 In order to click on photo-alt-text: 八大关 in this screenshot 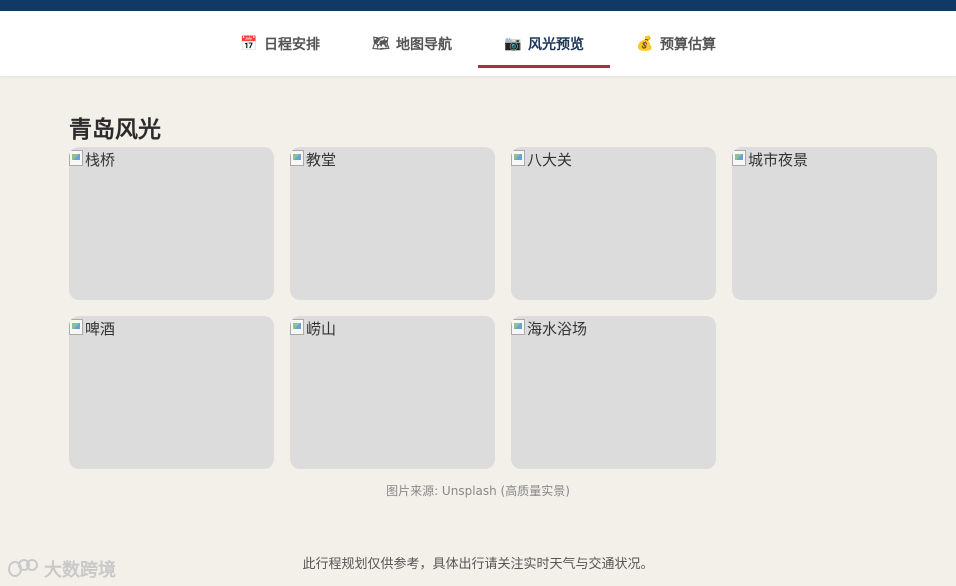, I will do `click(550, 160)`.